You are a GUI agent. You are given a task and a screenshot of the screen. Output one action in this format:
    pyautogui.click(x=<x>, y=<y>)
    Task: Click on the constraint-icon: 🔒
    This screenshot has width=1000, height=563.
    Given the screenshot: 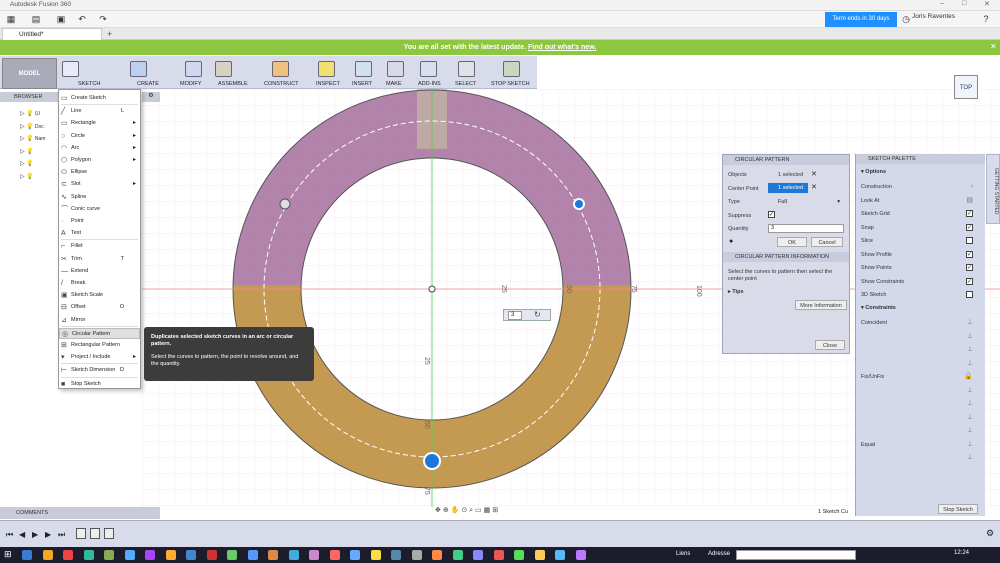 What is the action you would take?
    pyautogui.click(x=968, y=377)
    